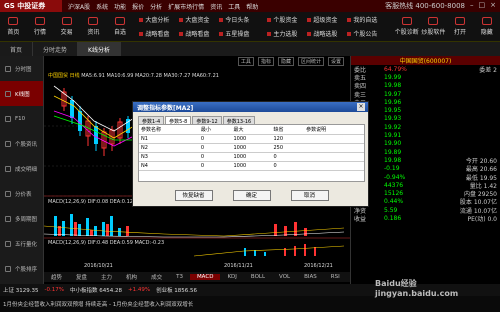 This screenshot has width=500, height=312. What do you see at coordinates (21, 68) in the screenshot?
I see `sidebar-item-intraday: 分时图` at bounding box center [21, 68].